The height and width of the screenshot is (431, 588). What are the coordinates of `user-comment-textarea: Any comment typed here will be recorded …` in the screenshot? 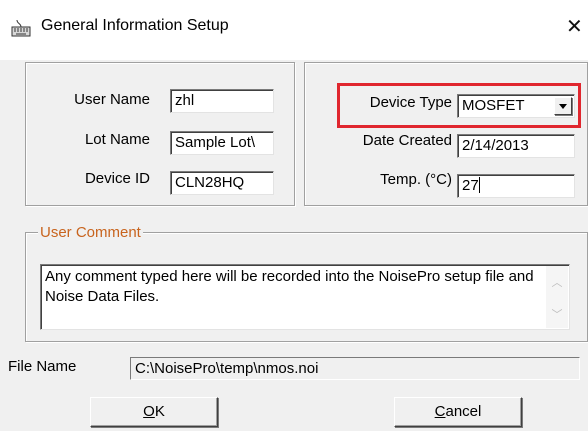 It's located at (305, 297).